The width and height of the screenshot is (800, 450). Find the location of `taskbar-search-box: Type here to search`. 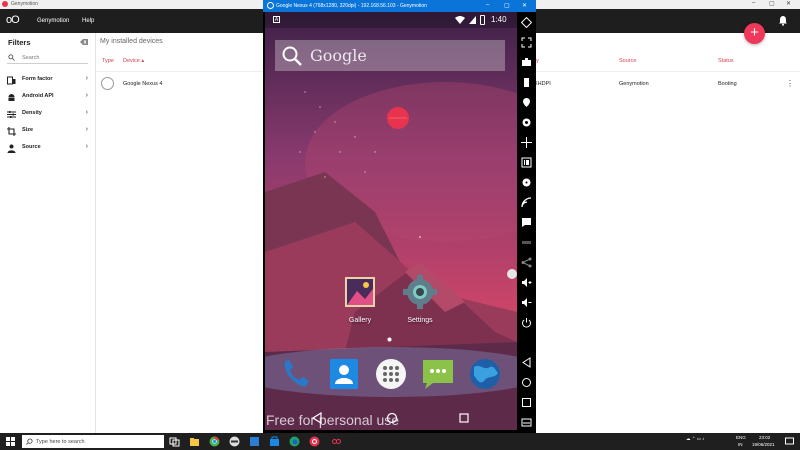

taskbar-search-box: Type here to search is located at coordinates (93, 441).